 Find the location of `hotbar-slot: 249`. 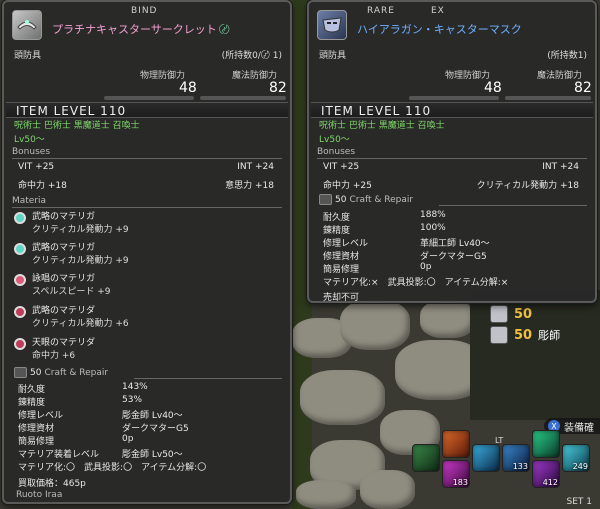

hotbar-slot: 249 is located at coordinates (576, 458).